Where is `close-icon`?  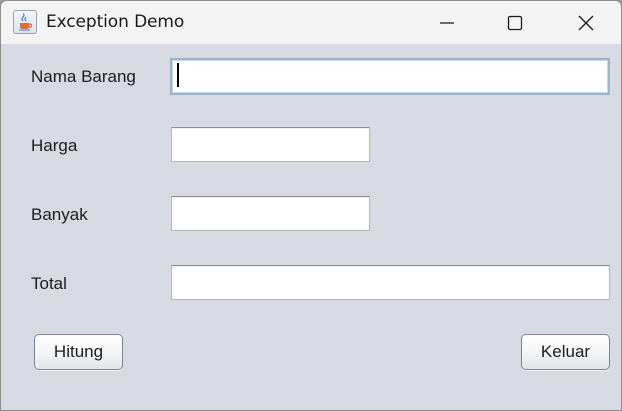
close-icon is located at coordinates (586, 23).